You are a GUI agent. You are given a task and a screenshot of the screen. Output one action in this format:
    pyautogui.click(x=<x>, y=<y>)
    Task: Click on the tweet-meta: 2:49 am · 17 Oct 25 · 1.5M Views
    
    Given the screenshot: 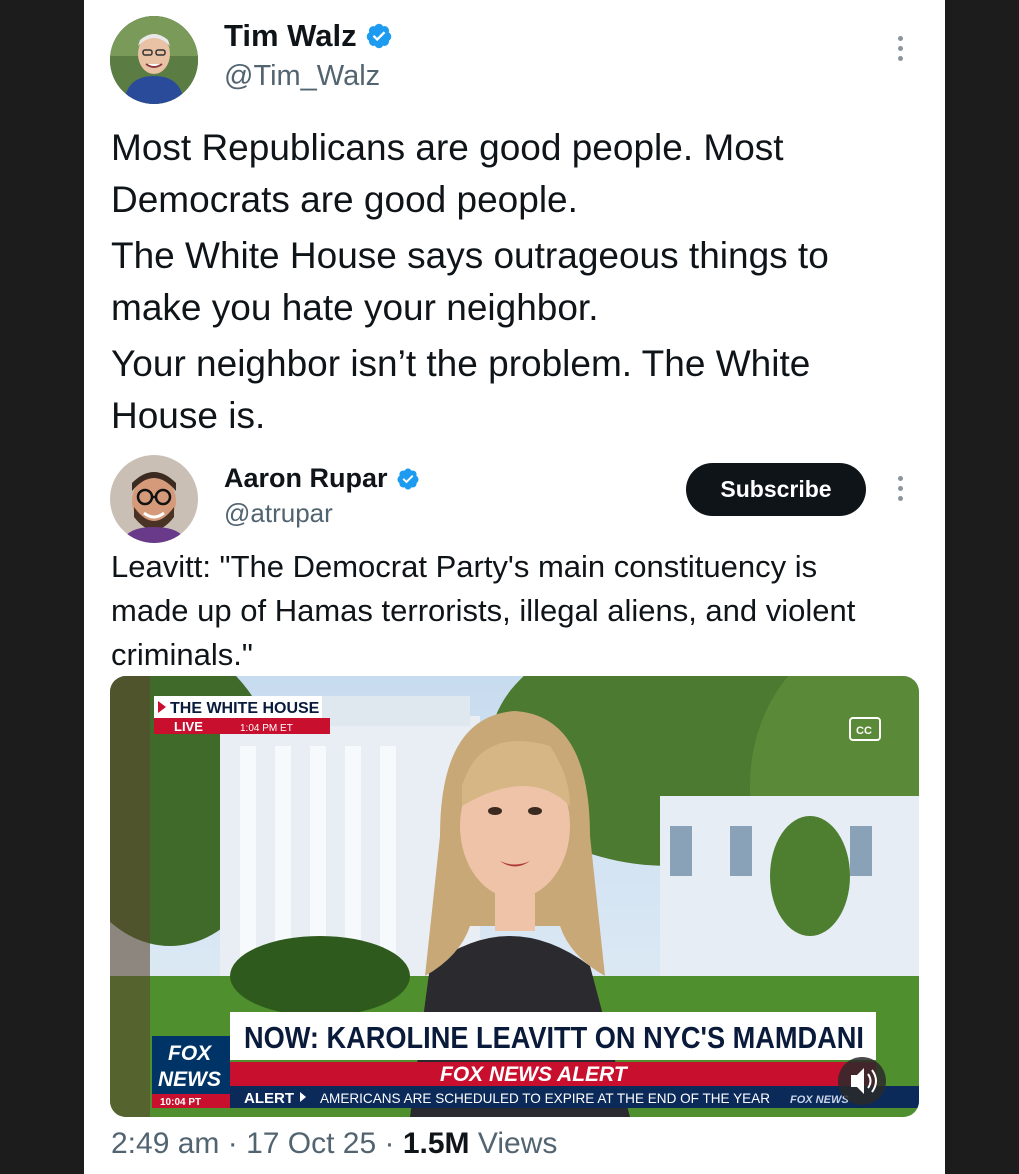 What is the action you would take?
    pyautogui.click(x=334, y=1143)
    